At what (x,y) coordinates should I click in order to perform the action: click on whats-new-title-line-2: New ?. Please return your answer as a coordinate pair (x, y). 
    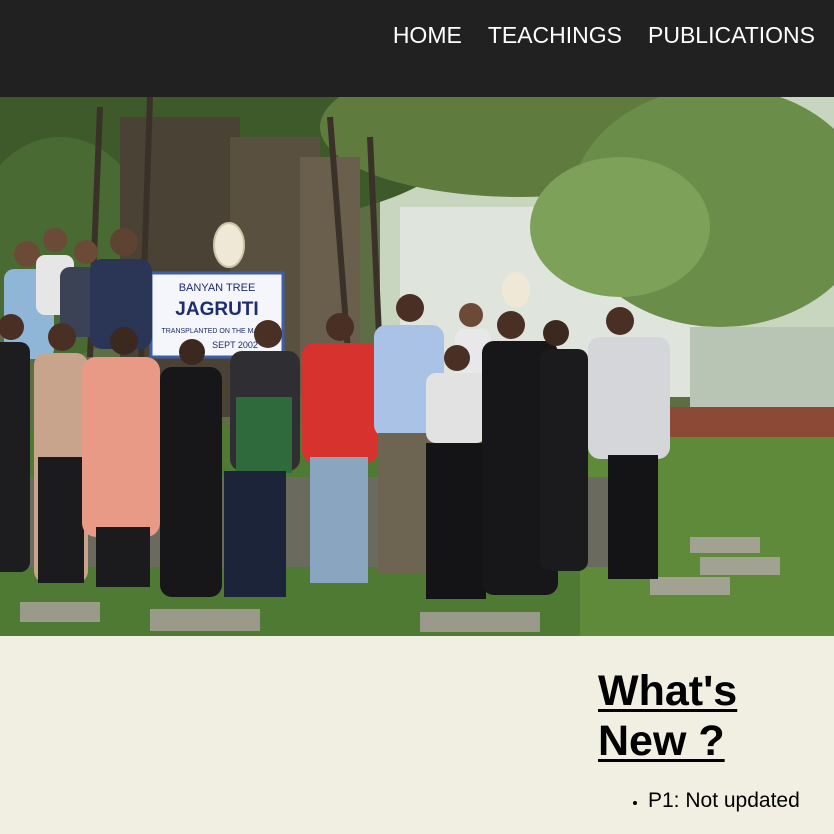
    Looking at the image, I should click on (661, 741).